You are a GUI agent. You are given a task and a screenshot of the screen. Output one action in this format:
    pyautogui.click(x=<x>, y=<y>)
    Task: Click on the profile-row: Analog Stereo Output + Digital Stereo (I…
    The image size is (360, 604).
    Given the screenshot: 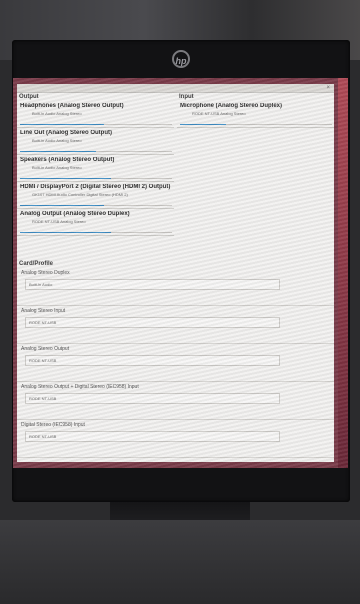 What is the action you would take?
    pyautogui.click(x=175, y=401)
    